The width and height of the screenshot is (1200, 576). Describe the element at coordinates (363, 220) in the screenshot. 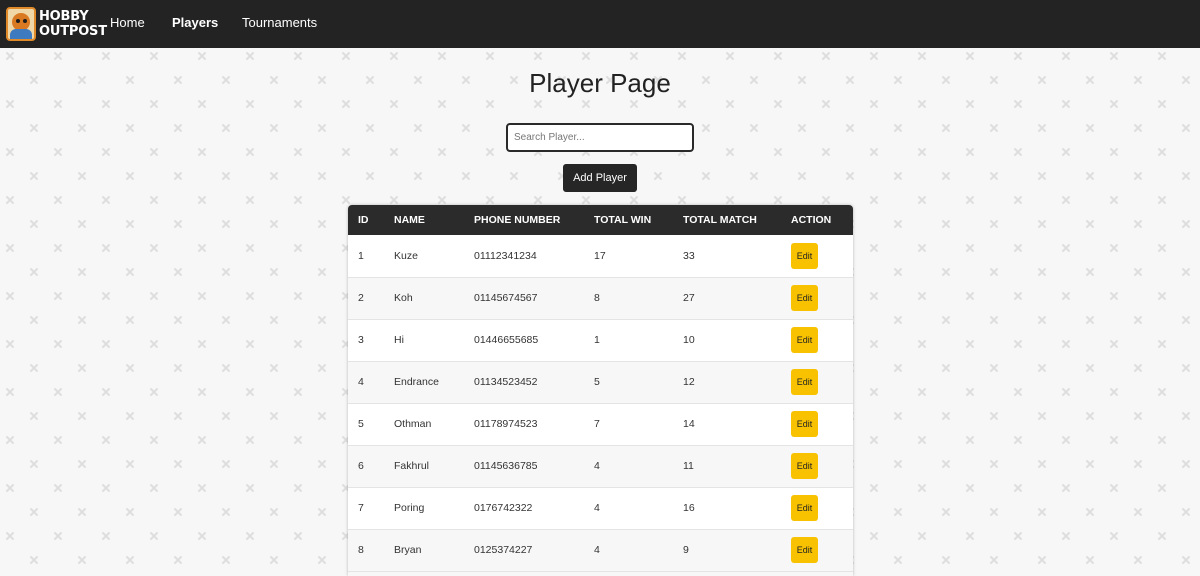

I see `column-header-id: ID` at that location.